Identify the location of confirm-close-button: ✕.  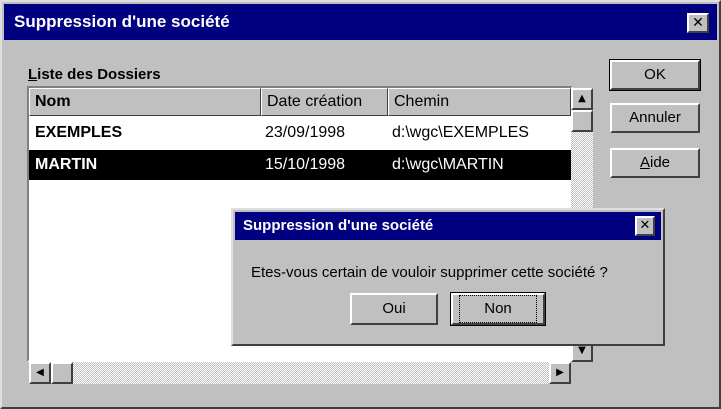
(645, 226).